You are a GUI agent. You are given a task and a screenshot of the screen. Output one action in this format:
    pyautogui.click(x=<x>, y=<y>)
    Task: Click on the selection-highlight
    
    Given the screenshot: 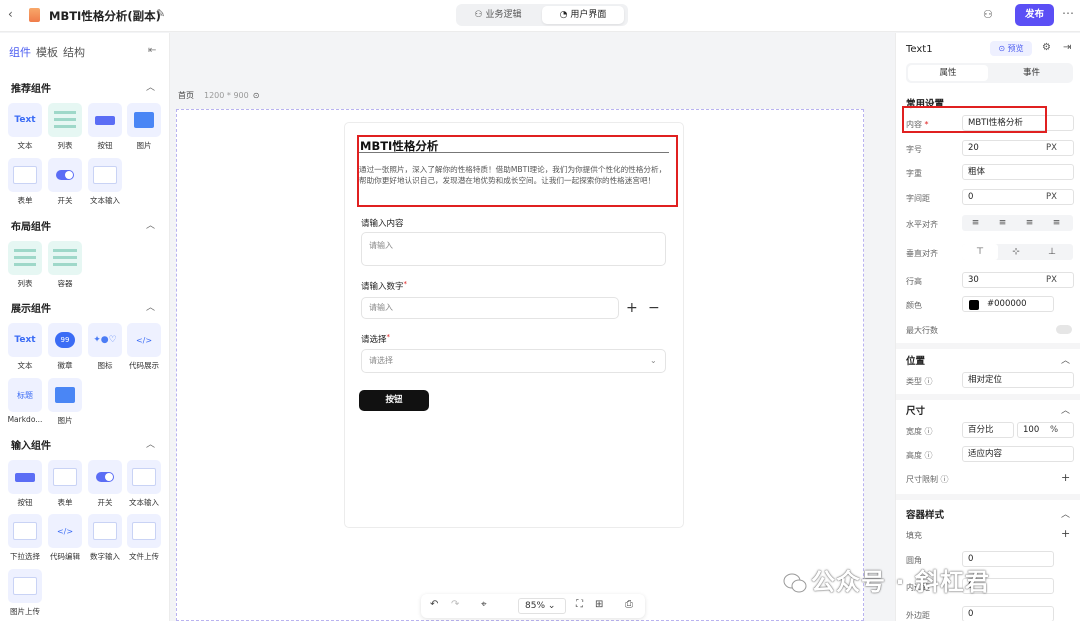 What is the action you would take?
    pyautogui.click(x=517, y=171)
    